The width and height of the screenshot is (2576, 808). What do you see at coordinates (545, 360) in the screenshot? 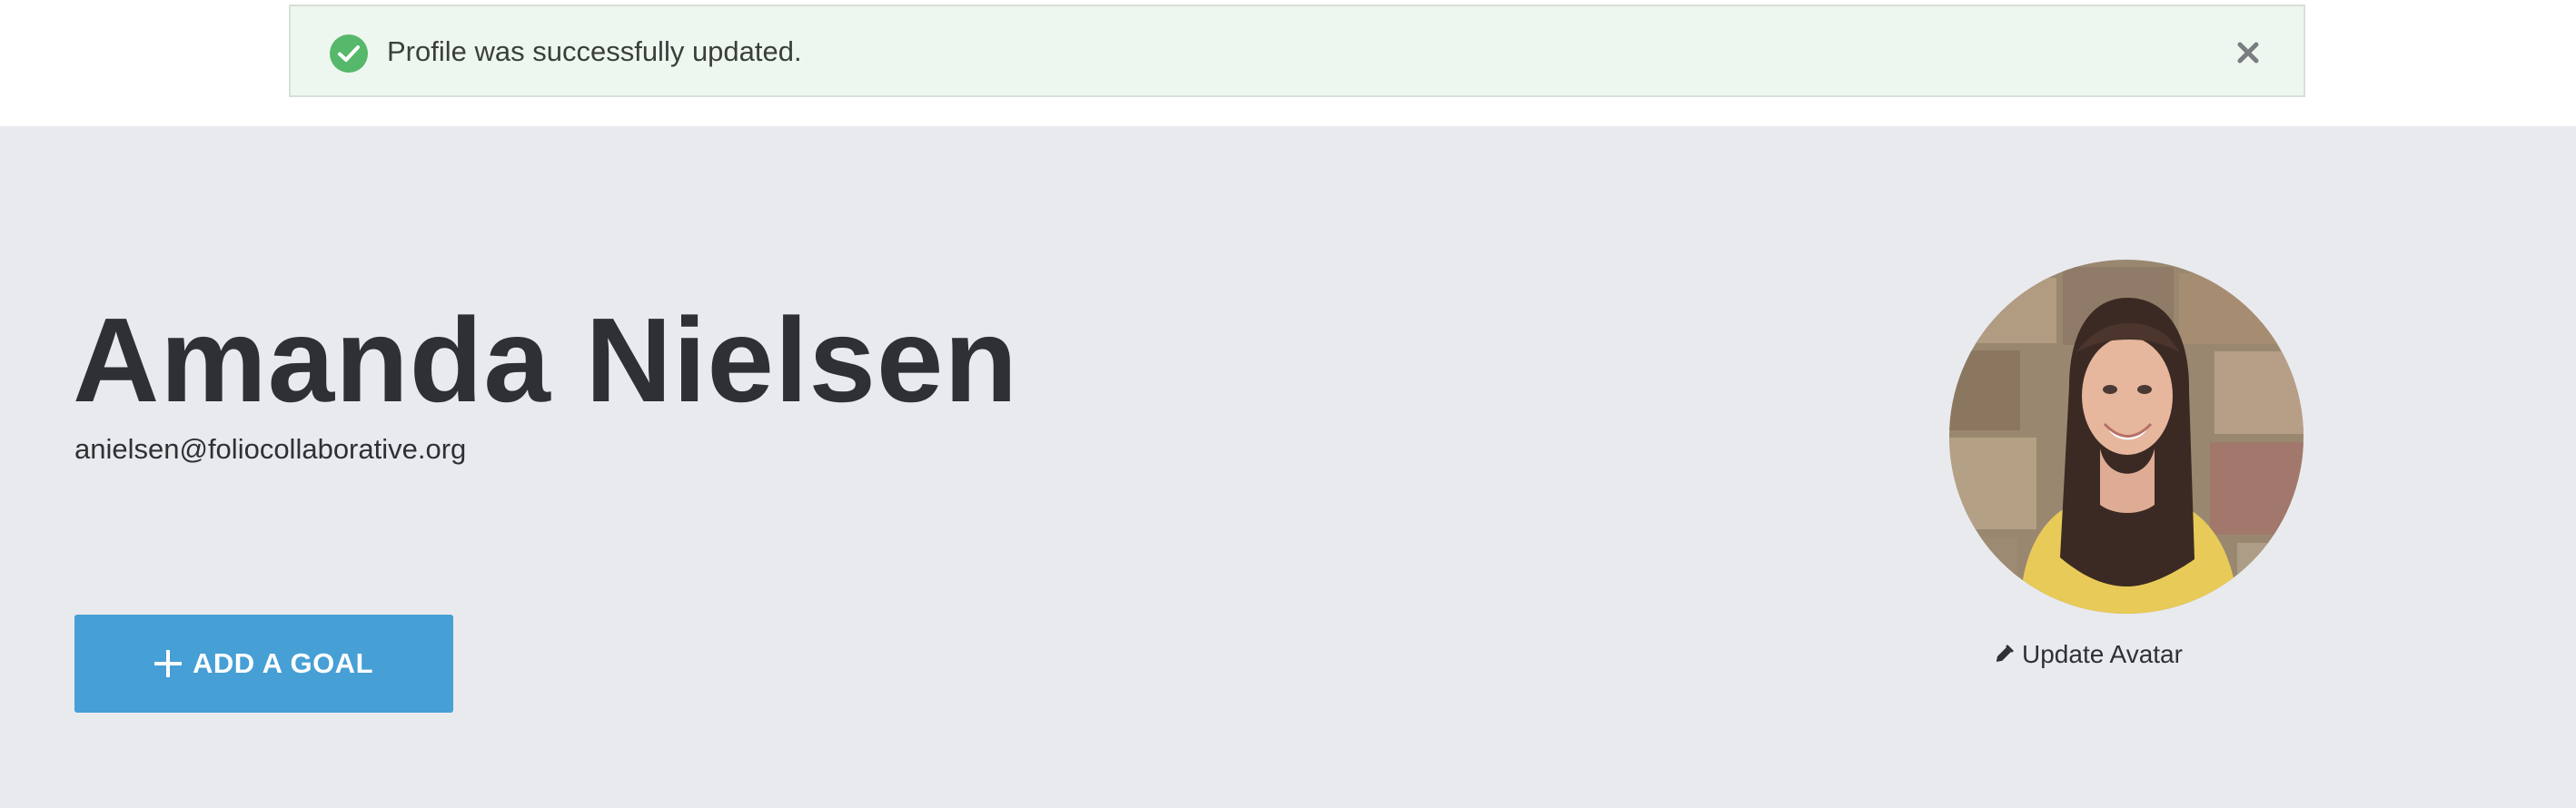
I see `profile-name: Amanda Nielsen` at bounding box center [545, 360].